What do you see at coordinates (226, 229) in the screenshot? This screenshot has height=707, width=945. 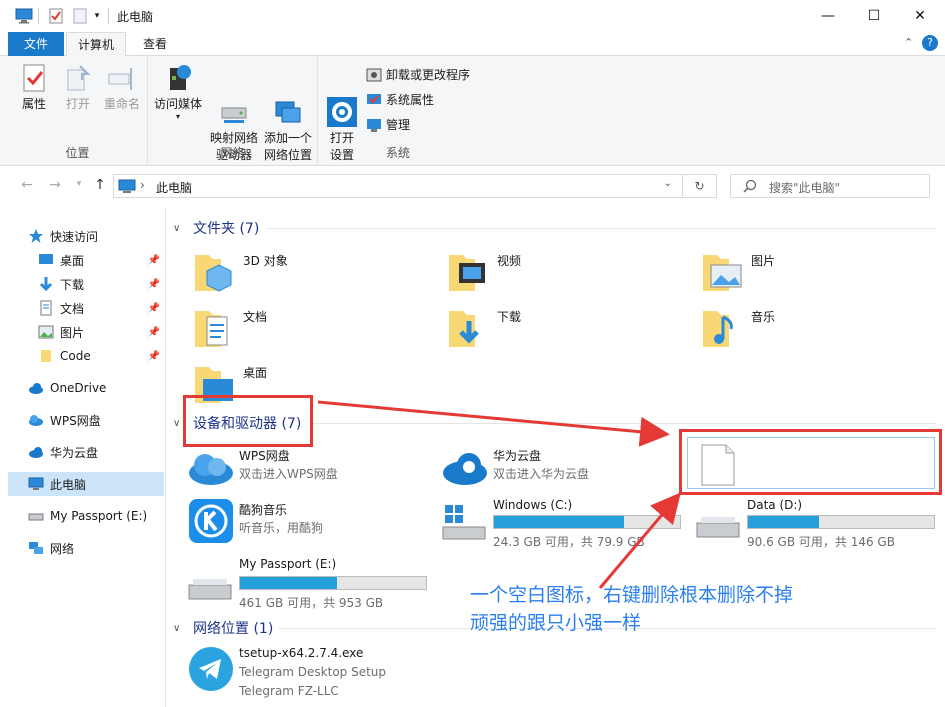 I see `section-title: 文件夹 (7)` at bounding box center [226, 229].